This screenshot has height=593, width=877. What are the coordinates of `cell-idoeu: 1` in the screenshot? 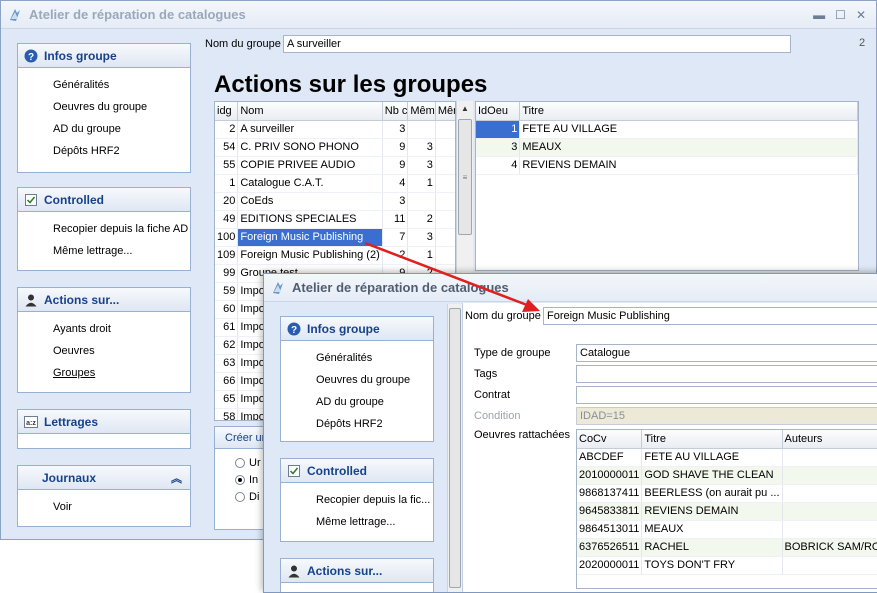 It's located at (498, 129).